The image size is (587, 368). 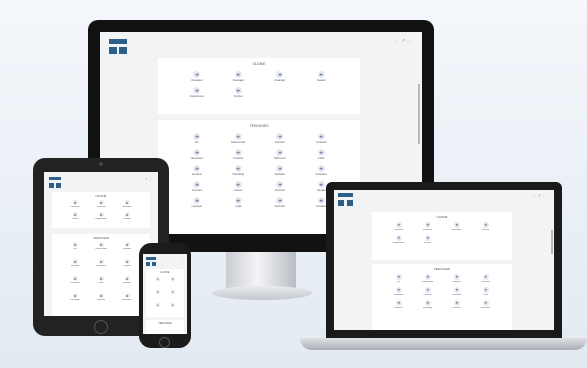 What do you see at coordinates (101, 207) in the screenshot?
I see `tile-label: Kasutajad` at bounding box center [101, 207].